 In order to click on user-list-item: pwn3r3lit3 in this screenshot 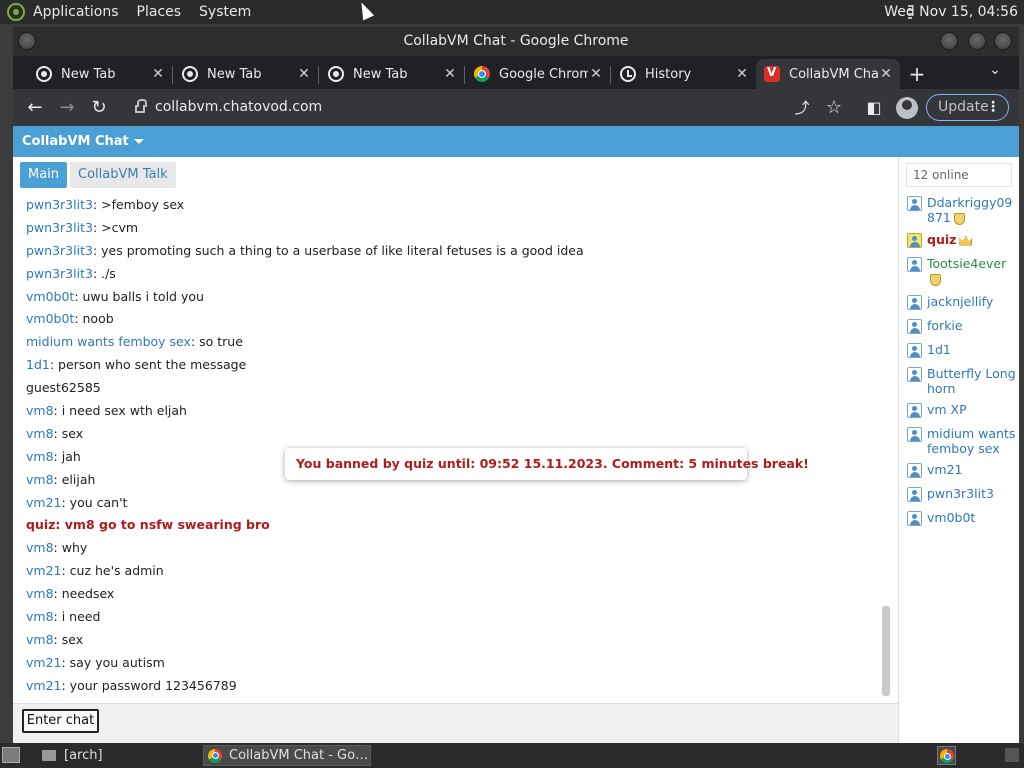, I will do `click(962, 494)`.